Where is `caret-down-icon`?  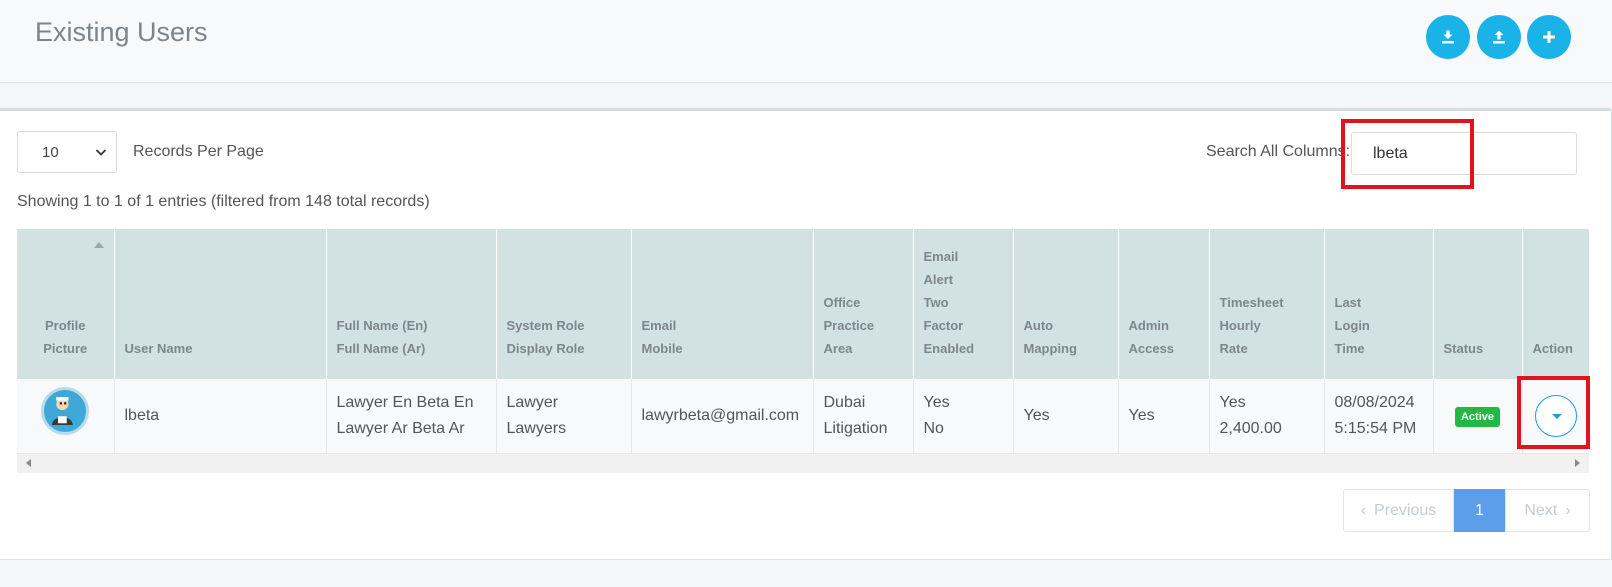 caret-down-icon is located at coordinates (1556, 416).